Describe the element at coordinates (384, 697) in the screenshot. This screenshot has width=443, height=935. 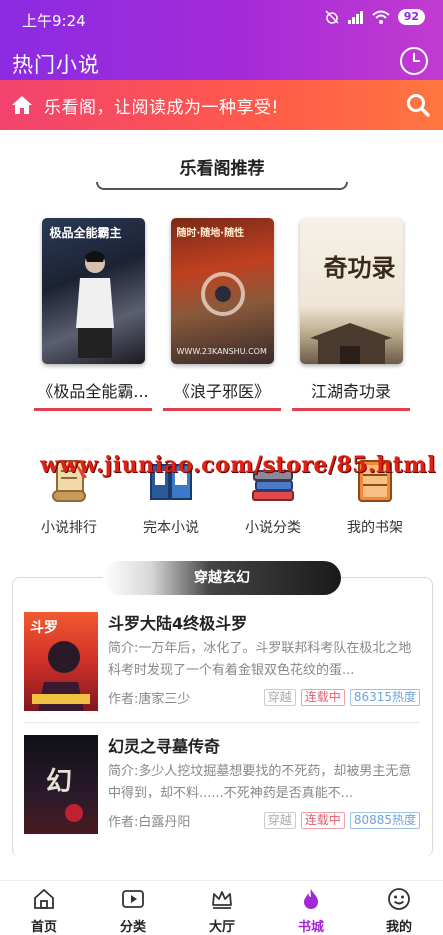
I see `tag-popularity: 86315热度` at that location.